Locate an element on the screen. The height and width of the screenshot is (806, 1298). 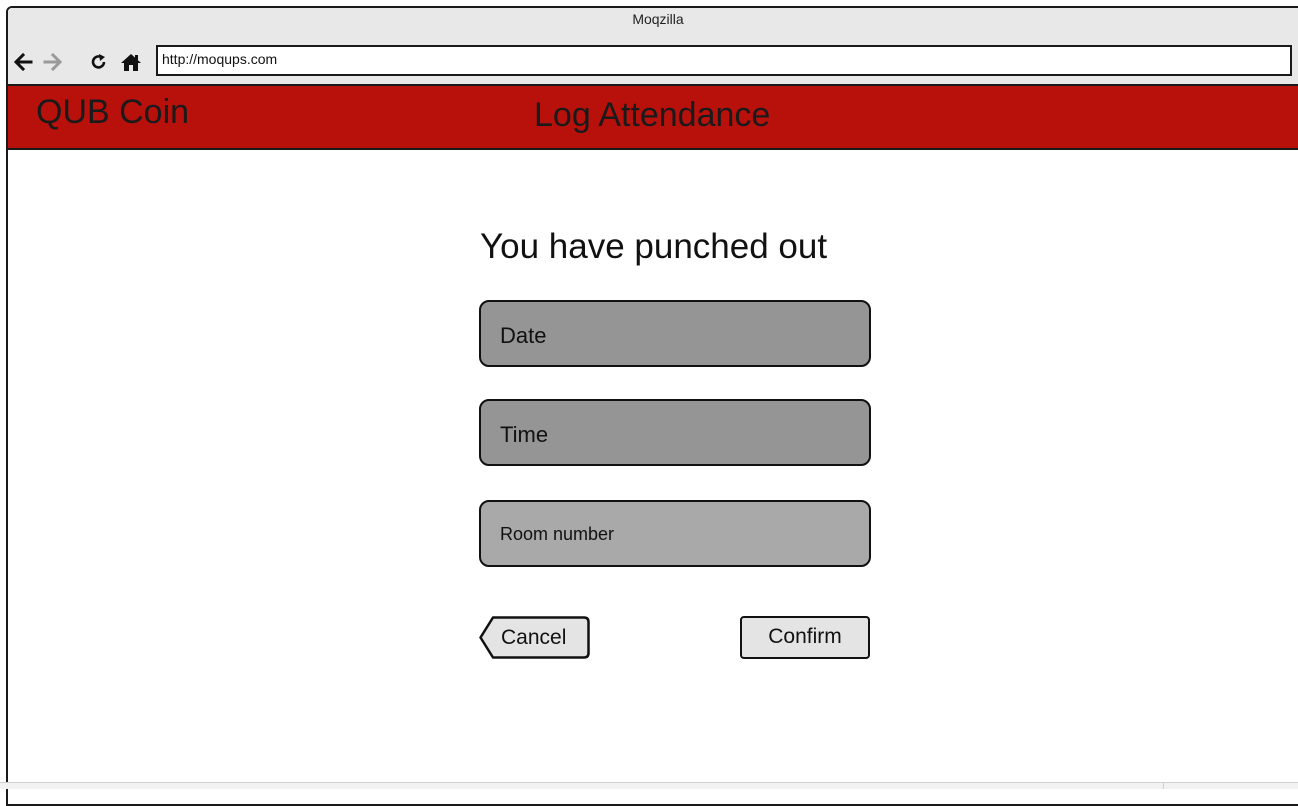
confirm-button: Confirm is located at coordinates (805, 637).